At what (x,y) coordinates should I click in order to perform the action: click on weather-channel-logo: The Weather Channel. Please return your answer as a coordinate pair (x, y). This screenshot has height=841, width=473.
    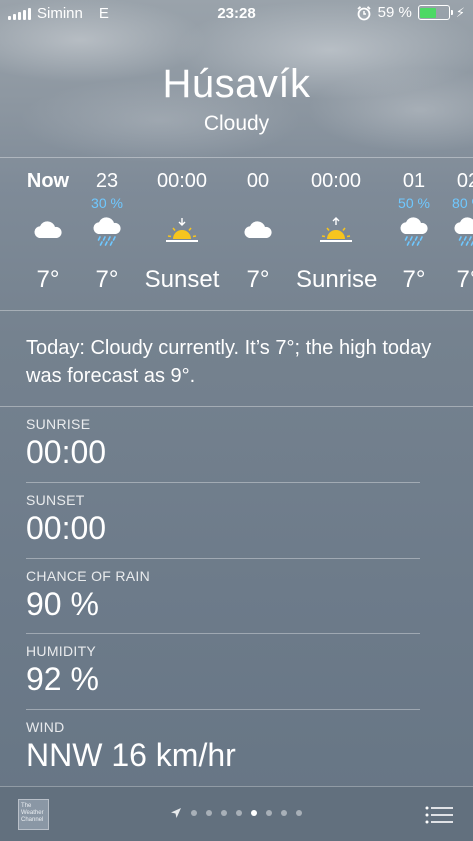
    Looking at the image, I should click on (33, 814).